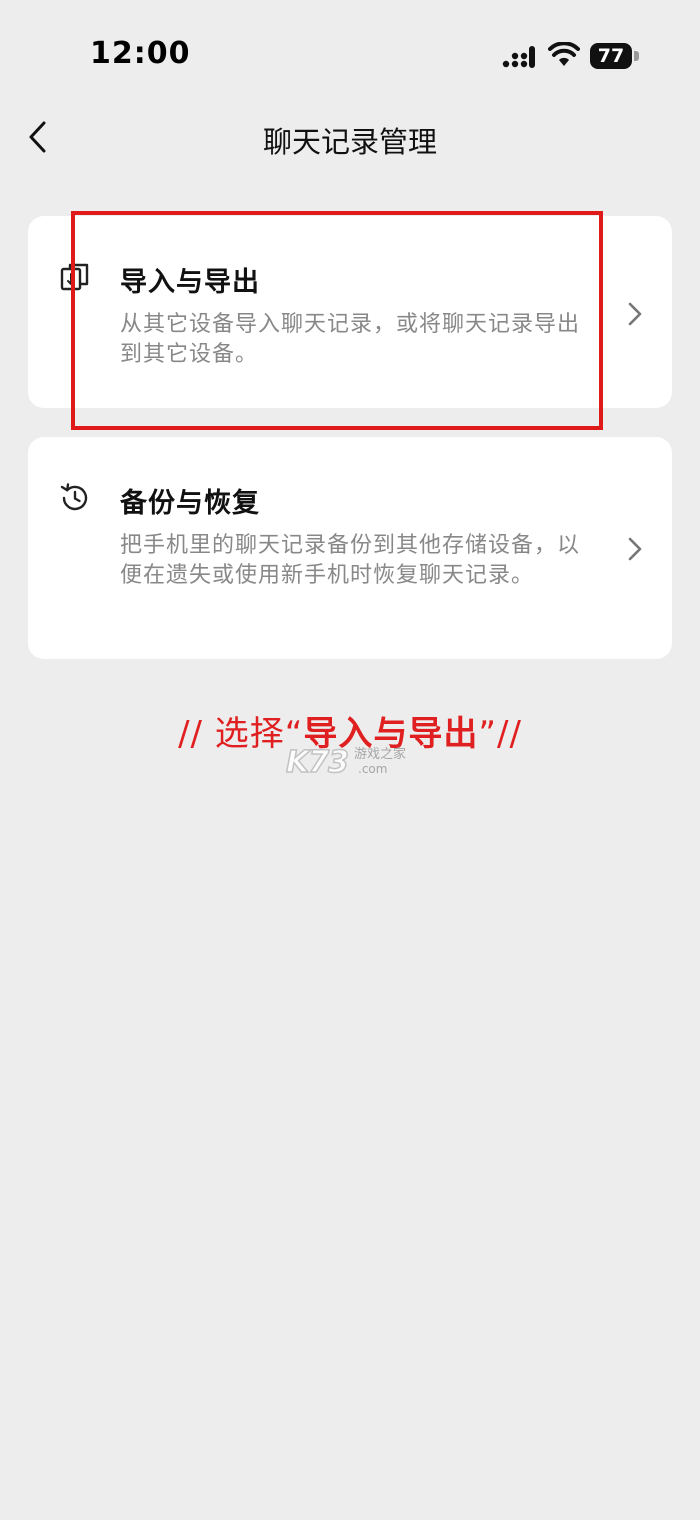 The height and width of the screenshot is (1520, 700). I want to click on instruction-suffix: ”//, so click(500, 734).